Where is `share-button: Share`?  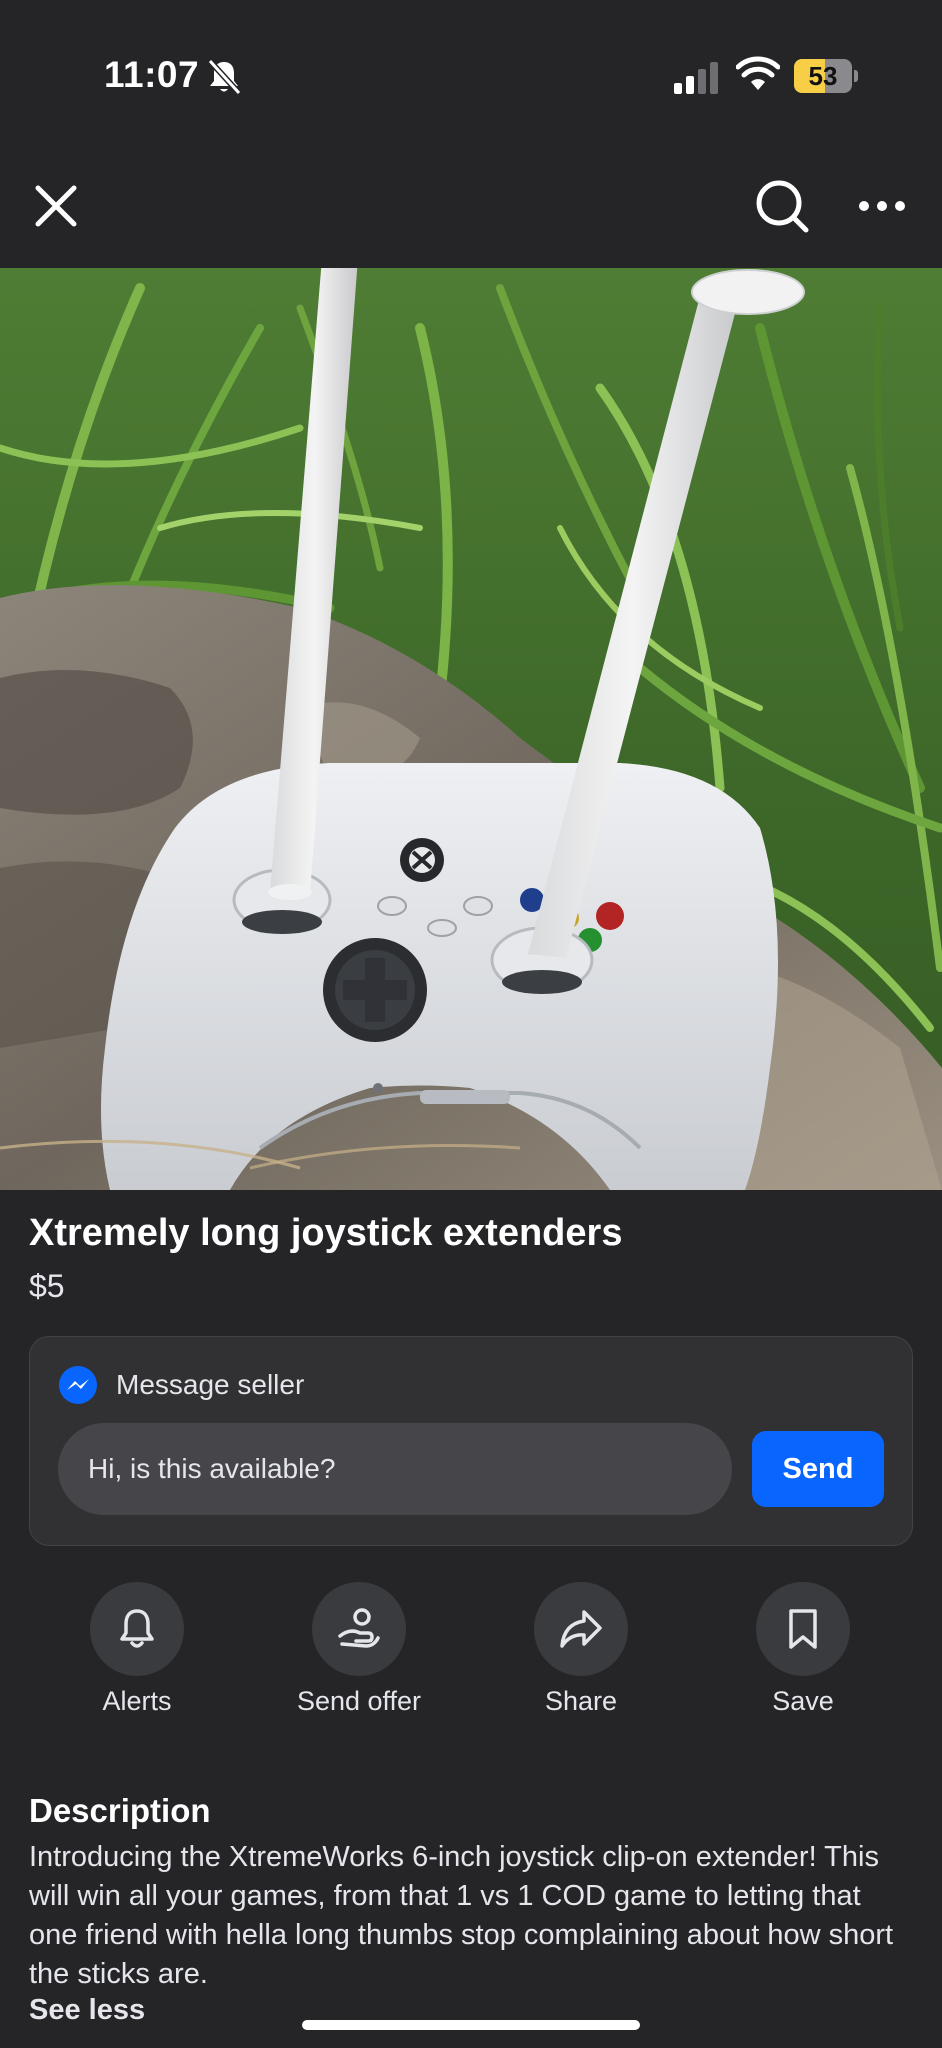
share-button: Share is located at coordinates (581, 1652).